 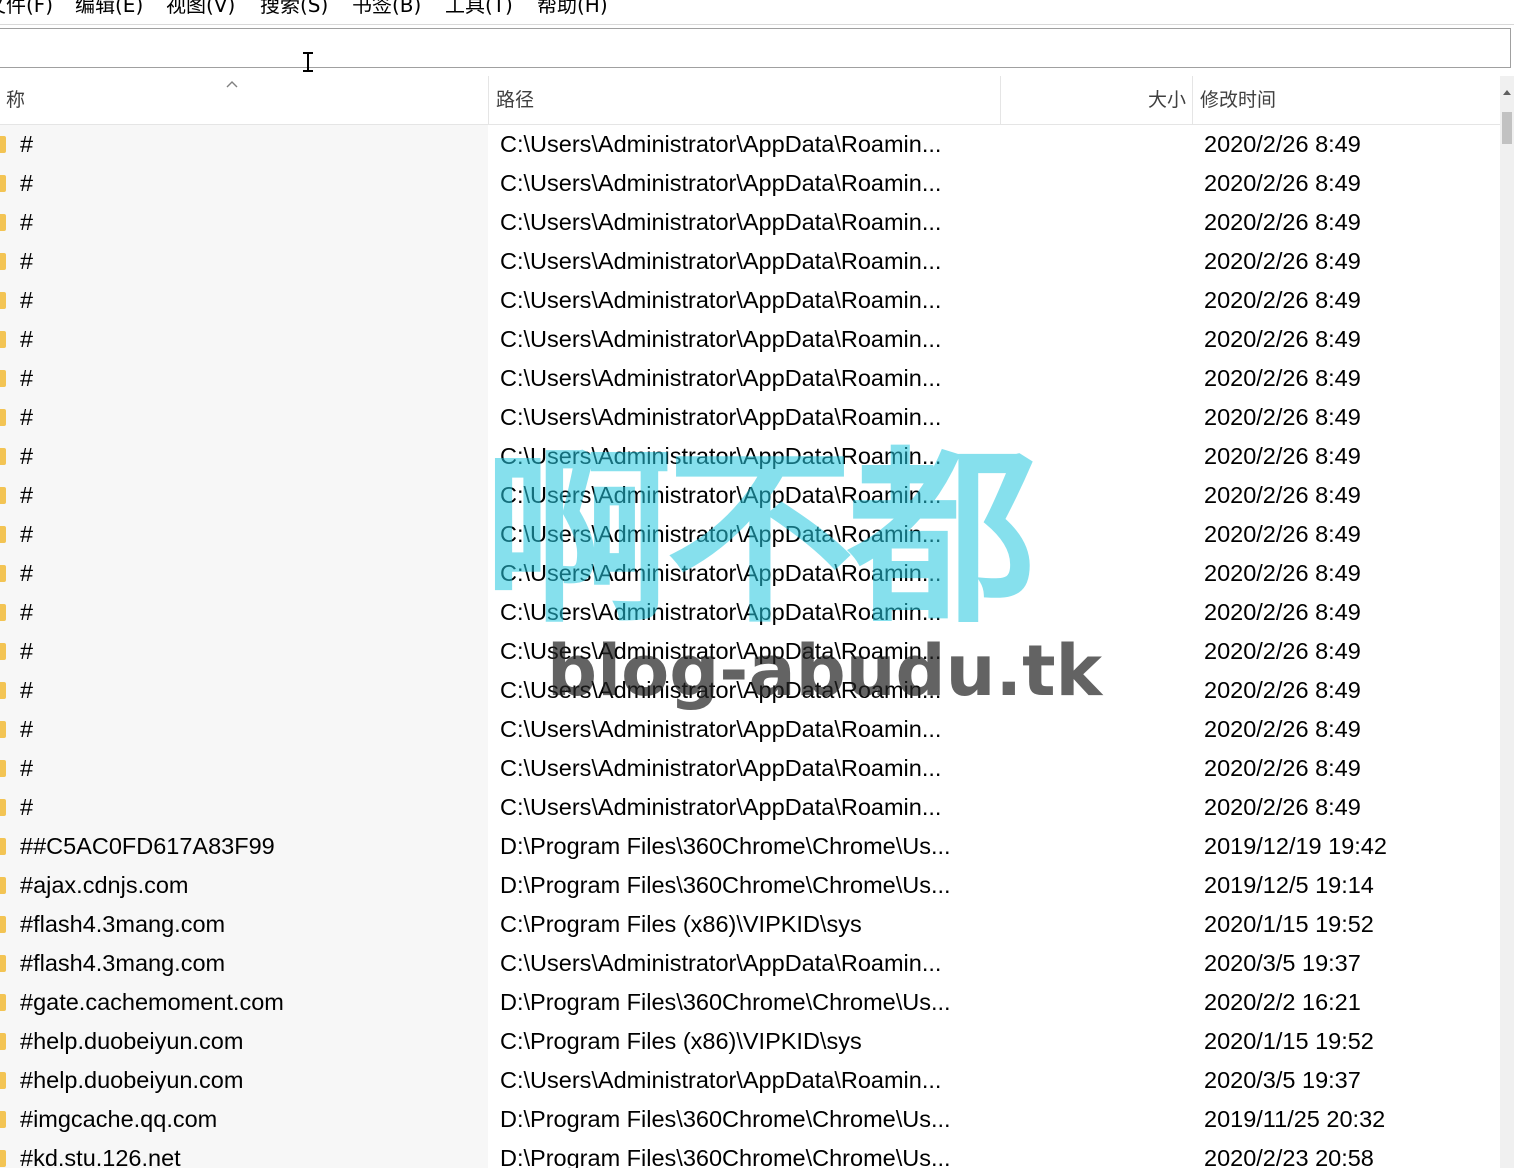 What do you see at coordinates (232, 84) in the screenshot?
I see `sort-ascending-icon` at bounding box center [232, 84].